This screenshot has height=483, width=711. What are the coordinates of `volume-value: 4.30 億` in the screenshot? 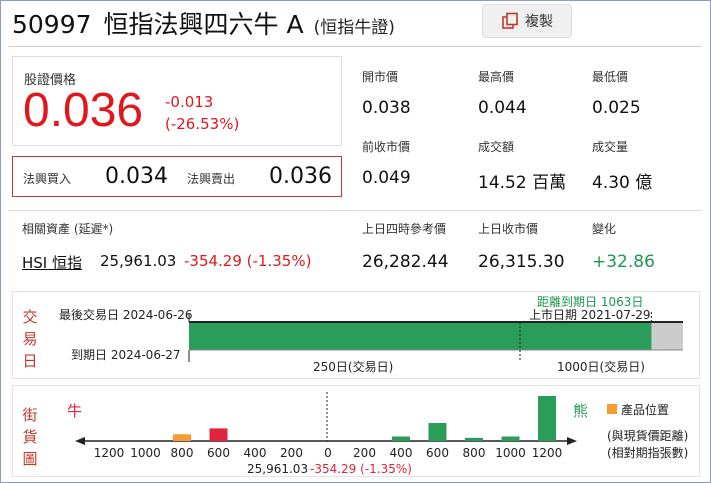 It's located at (622, 183).